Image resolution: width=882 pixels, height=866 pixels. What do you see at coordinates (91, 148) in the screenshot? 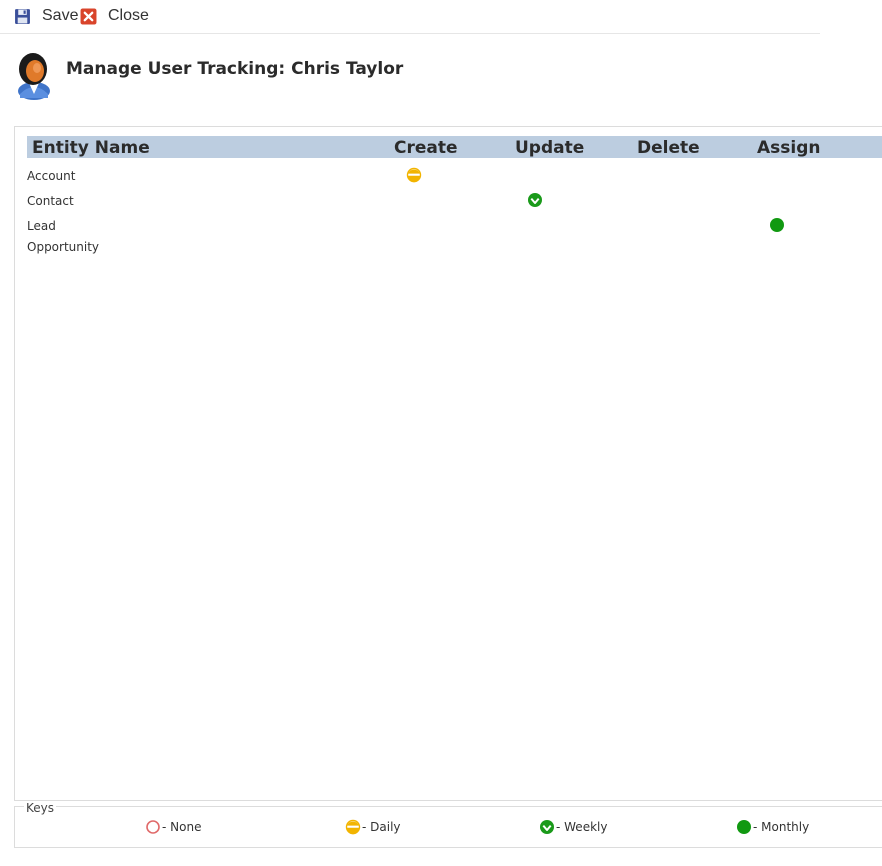
I see `column-header-entity-name: Entity Name` at bounding box center [91, 148].